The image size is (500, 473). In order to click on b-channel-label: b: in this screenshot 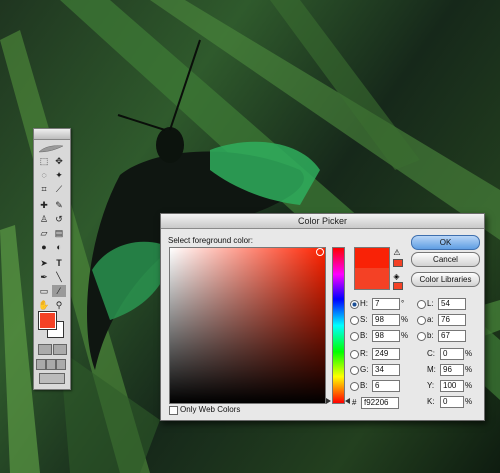, I will do `click(430, 335)`.